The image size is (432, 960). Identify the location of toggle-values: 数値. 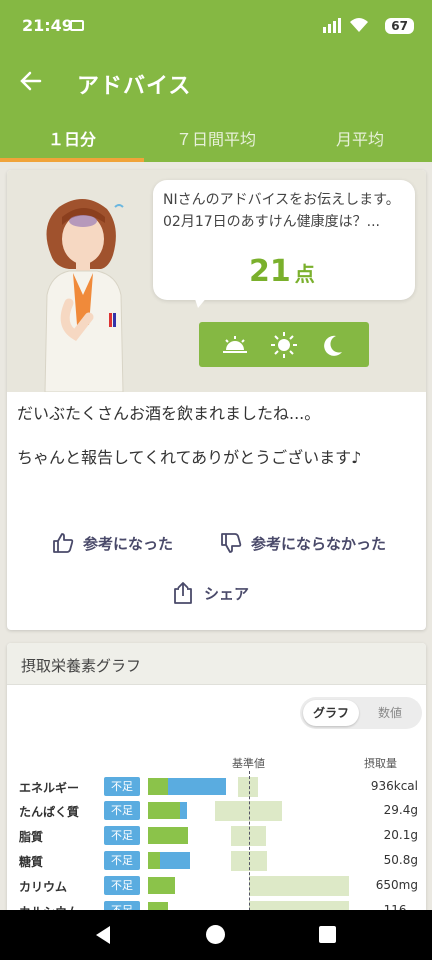
(390, 713).